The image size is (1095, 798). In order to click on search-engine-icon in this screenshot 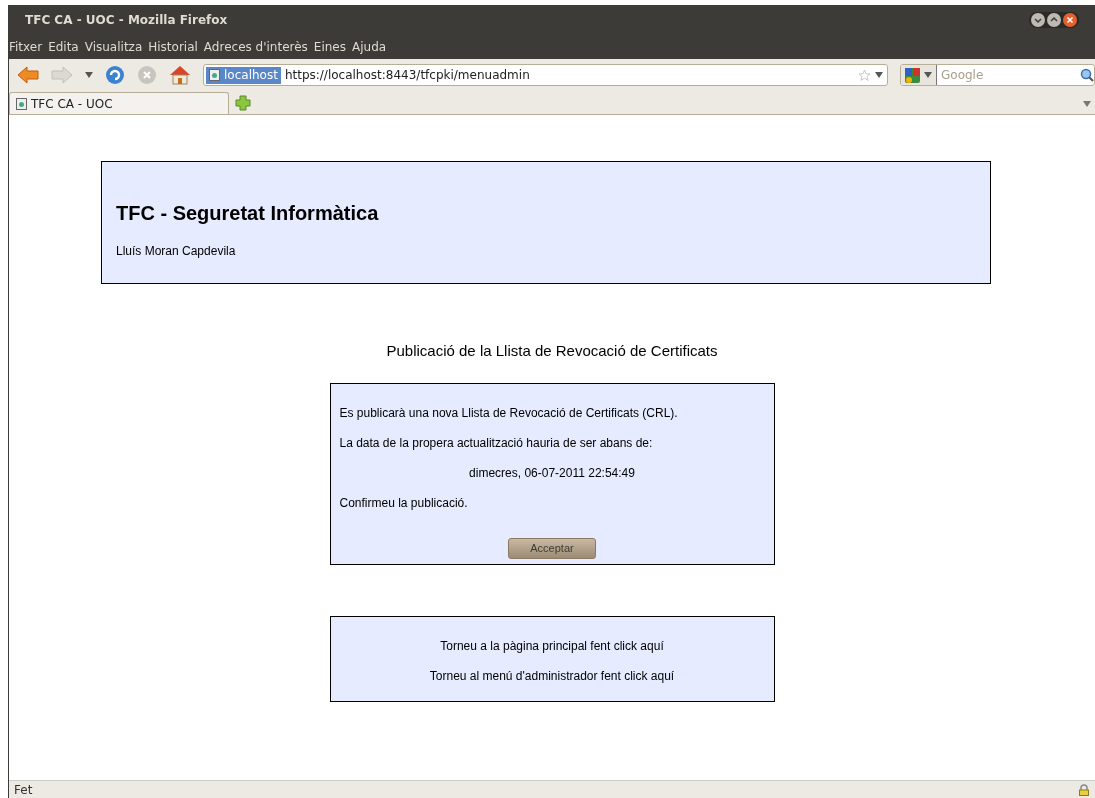, I will do `click(912, 75)`.